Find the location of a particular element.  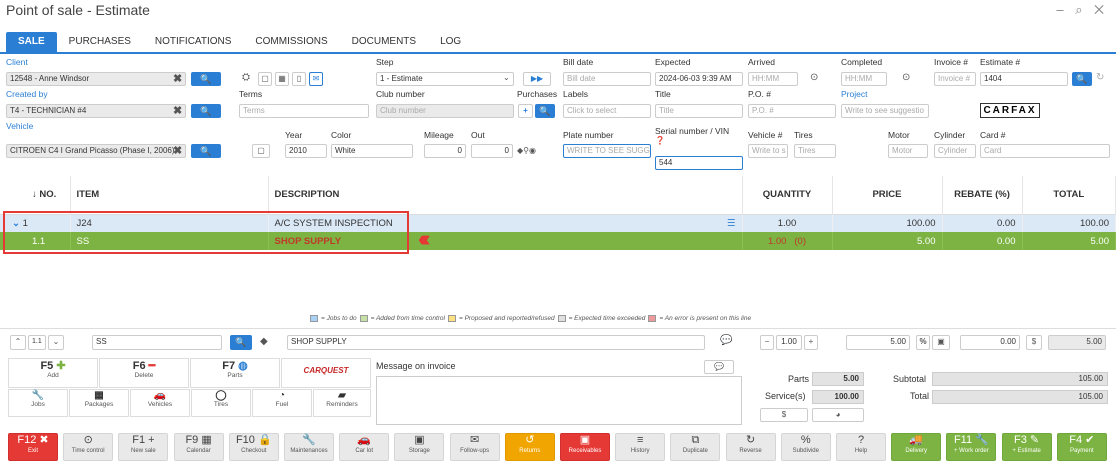

qty-input: 1.00 is located at coordinates (789, 342).